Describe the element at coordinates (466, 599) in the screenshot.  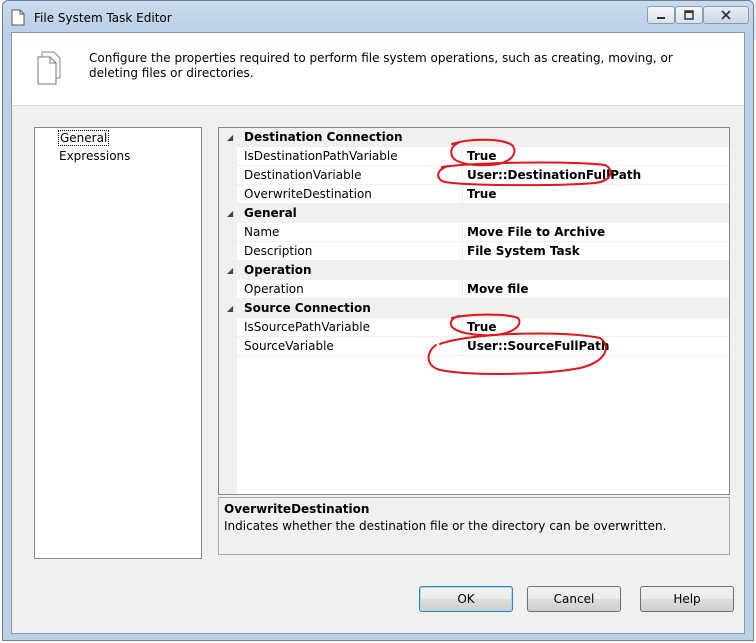
I see `ok-button: OK` at that location.